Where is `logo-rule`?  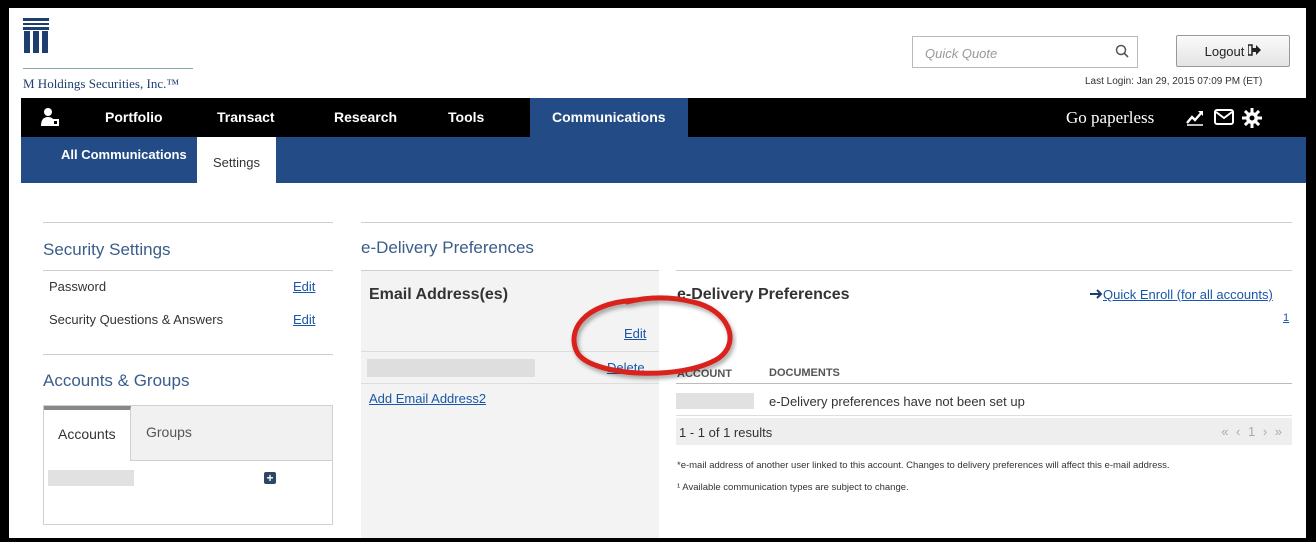 logo-rule is located at coordinates (108, 68).